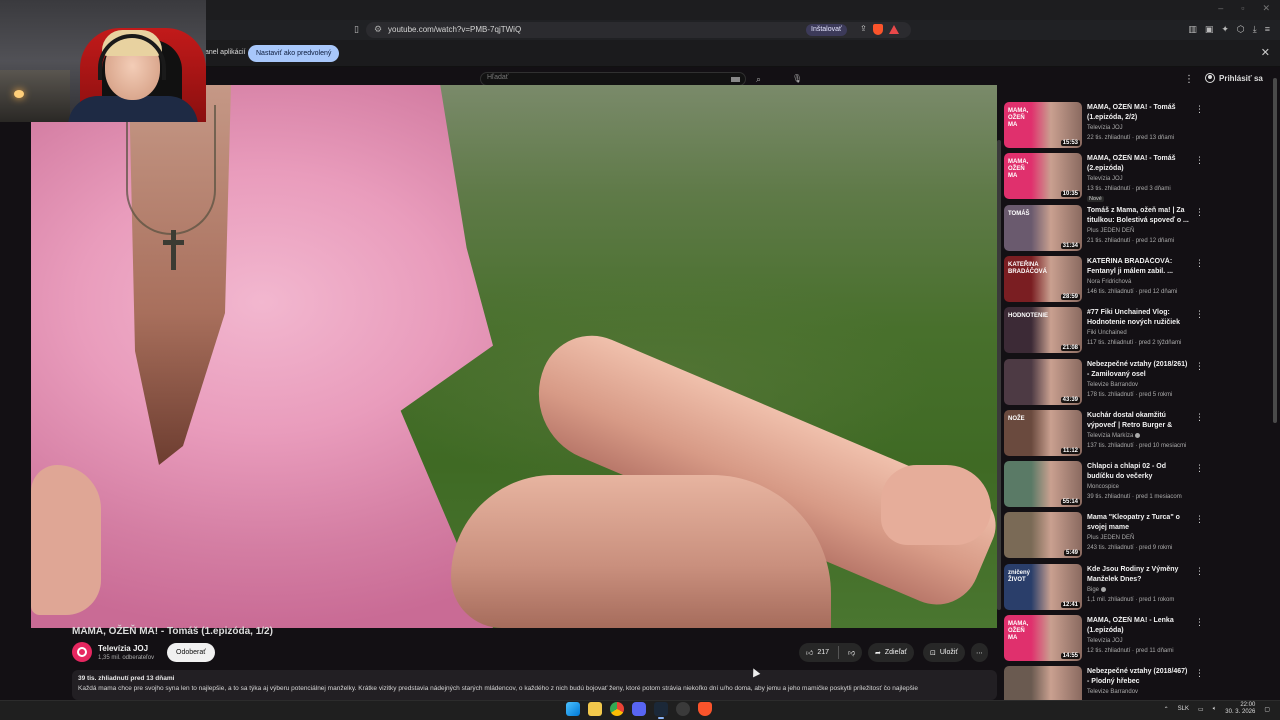 The width and height of the screenshot is (1280, 720). I want to click on related-video-title: MAMA, OŽEŇ MA! - Lenka (1.epizóda), so click(1139, 626).